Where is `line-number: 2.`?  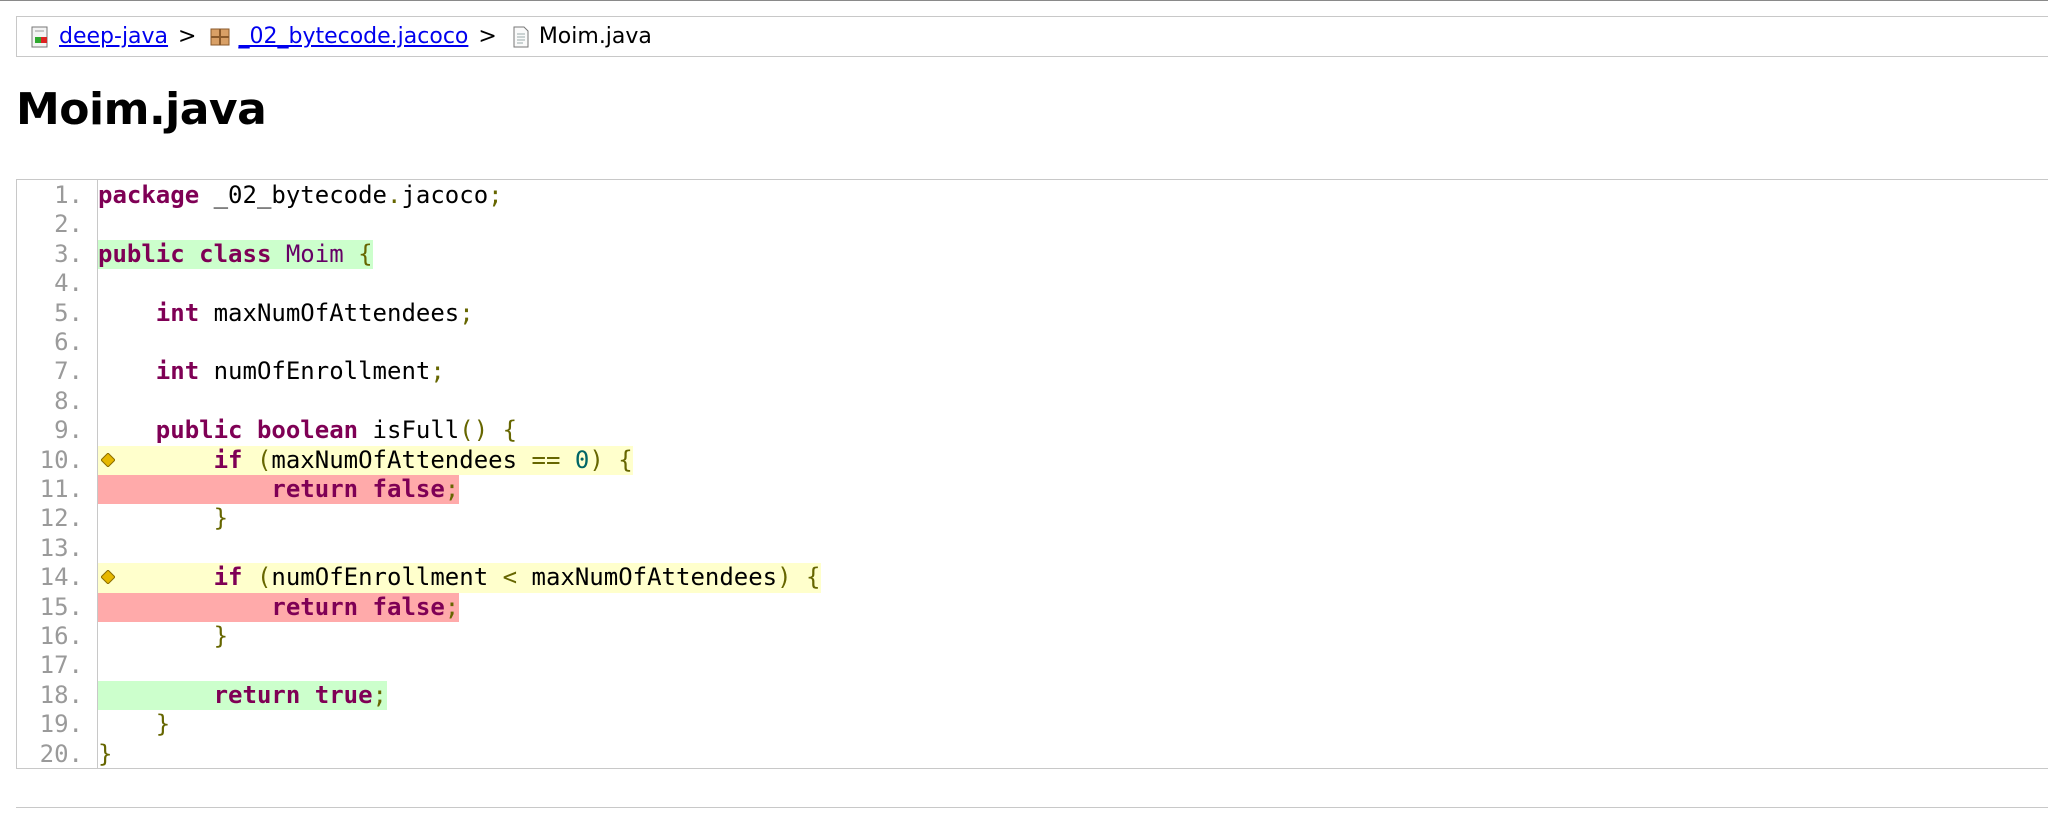
line-number: 2. is located at coordinates (68, 224).